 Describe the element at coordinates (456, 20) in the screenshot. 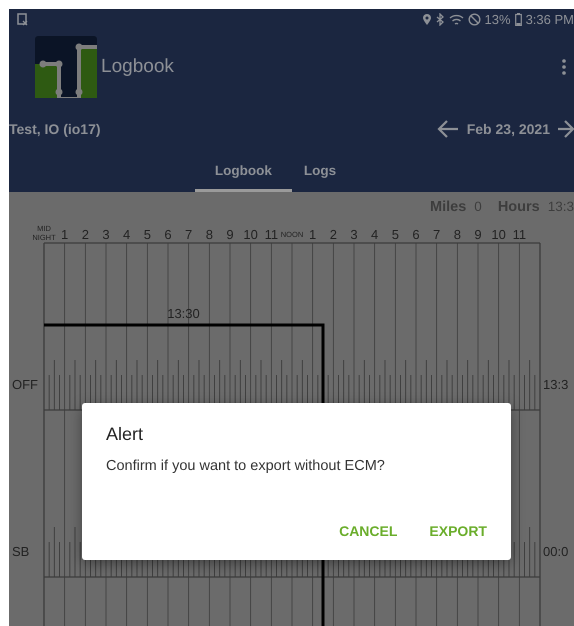

I see `wifi-icon` at that location.